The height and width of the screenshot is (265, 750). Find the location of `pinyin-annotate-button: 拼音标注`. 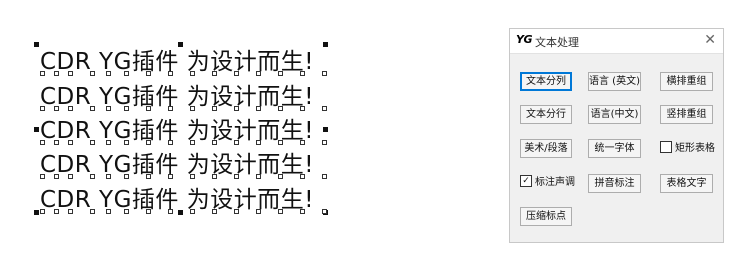

pinyin-annotate-button: 拼音标注 is located at coordinates (614, 183).